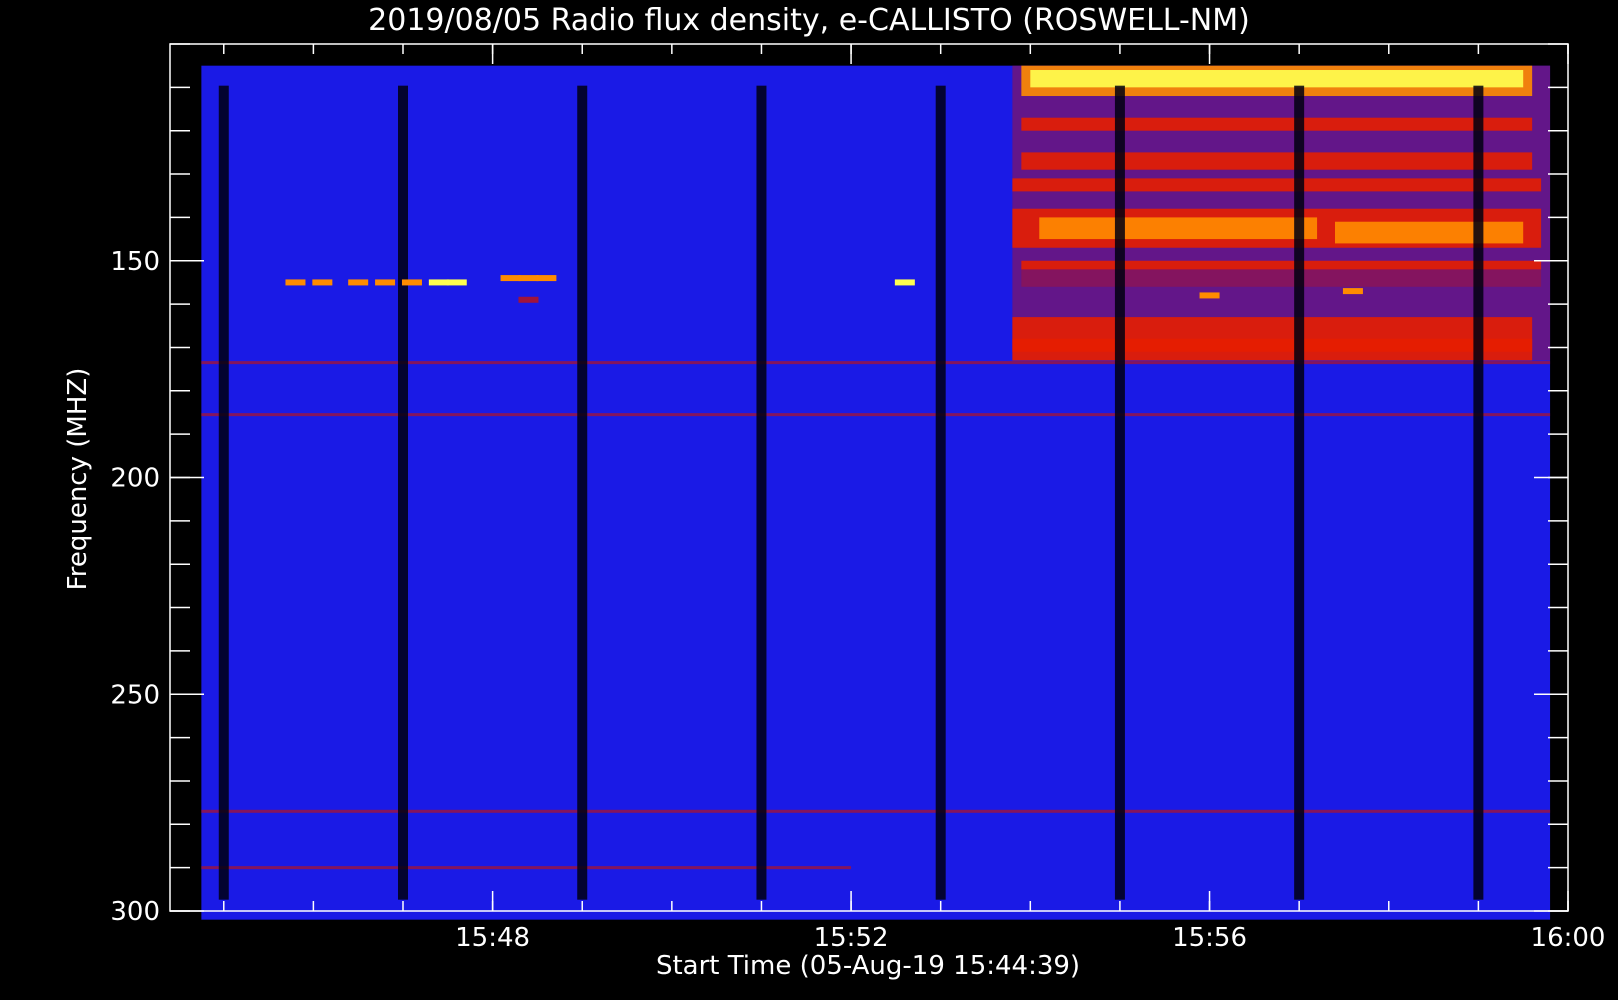 The image size is (1618, 1000). I want to click on x-tick-label: 15:56, so click(1209, 938).